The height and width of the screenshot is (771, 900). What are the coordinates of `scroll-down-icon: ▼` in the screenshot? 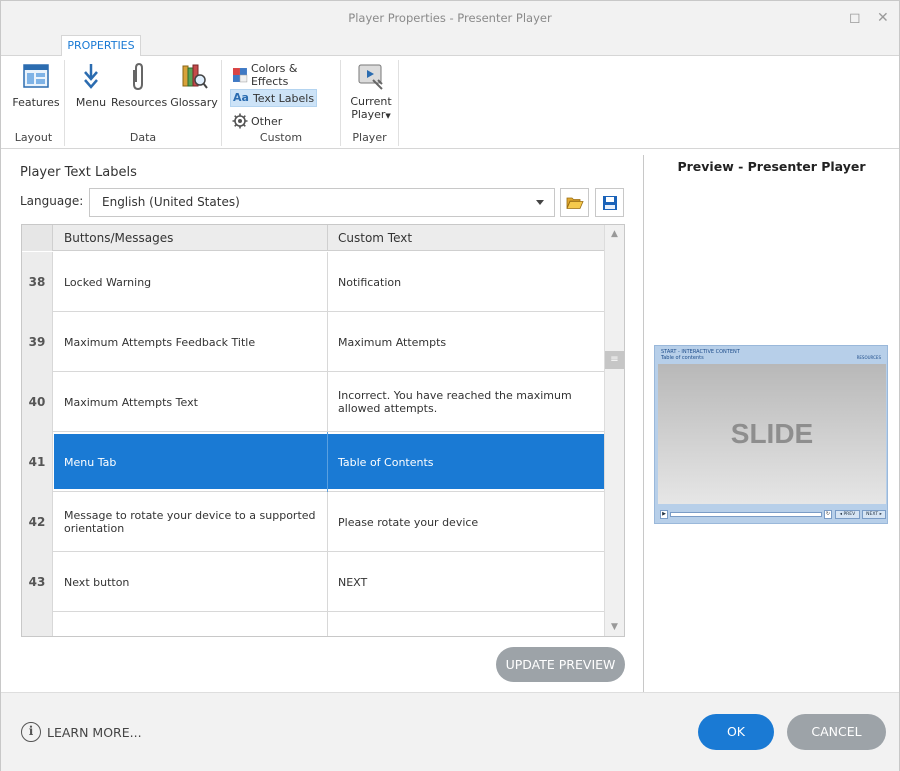 It's located at (614, 627).